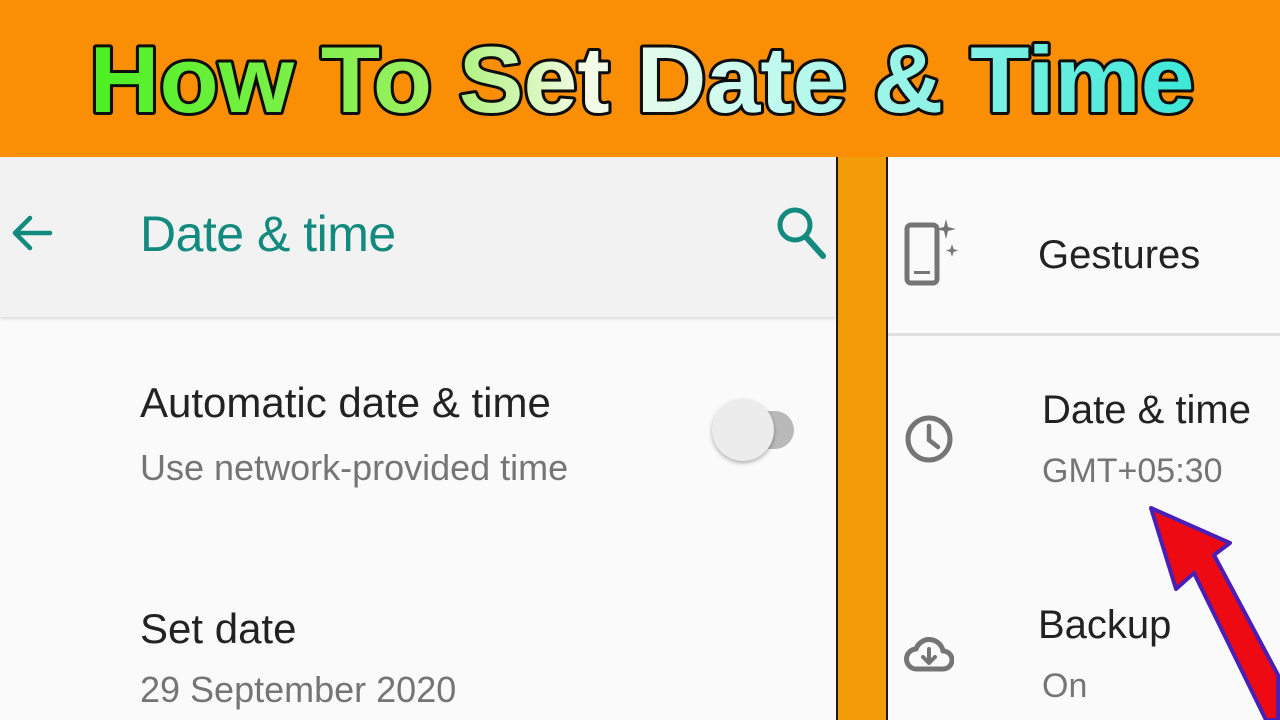 The height and width of the screenshot is (720, 1280). I want to click on cloud-backup-icon, so click(929, 654).